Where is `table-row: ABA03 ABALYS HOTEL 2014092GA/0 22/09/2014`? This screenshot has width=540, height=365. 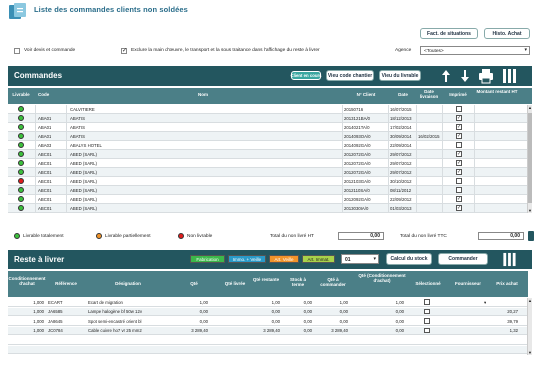
table-row: ABA03 ABALYS HOTEL 2014092GA/0 22/09/2014 is located at coordinates (268, 145).